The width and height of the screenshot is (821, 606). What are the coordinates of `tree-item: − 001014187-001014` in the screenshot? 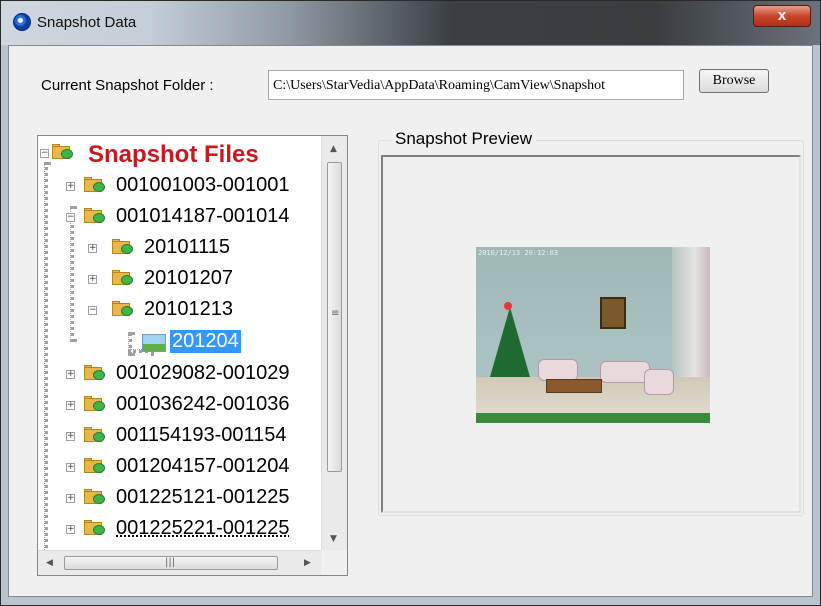 It's located at (179, 217).